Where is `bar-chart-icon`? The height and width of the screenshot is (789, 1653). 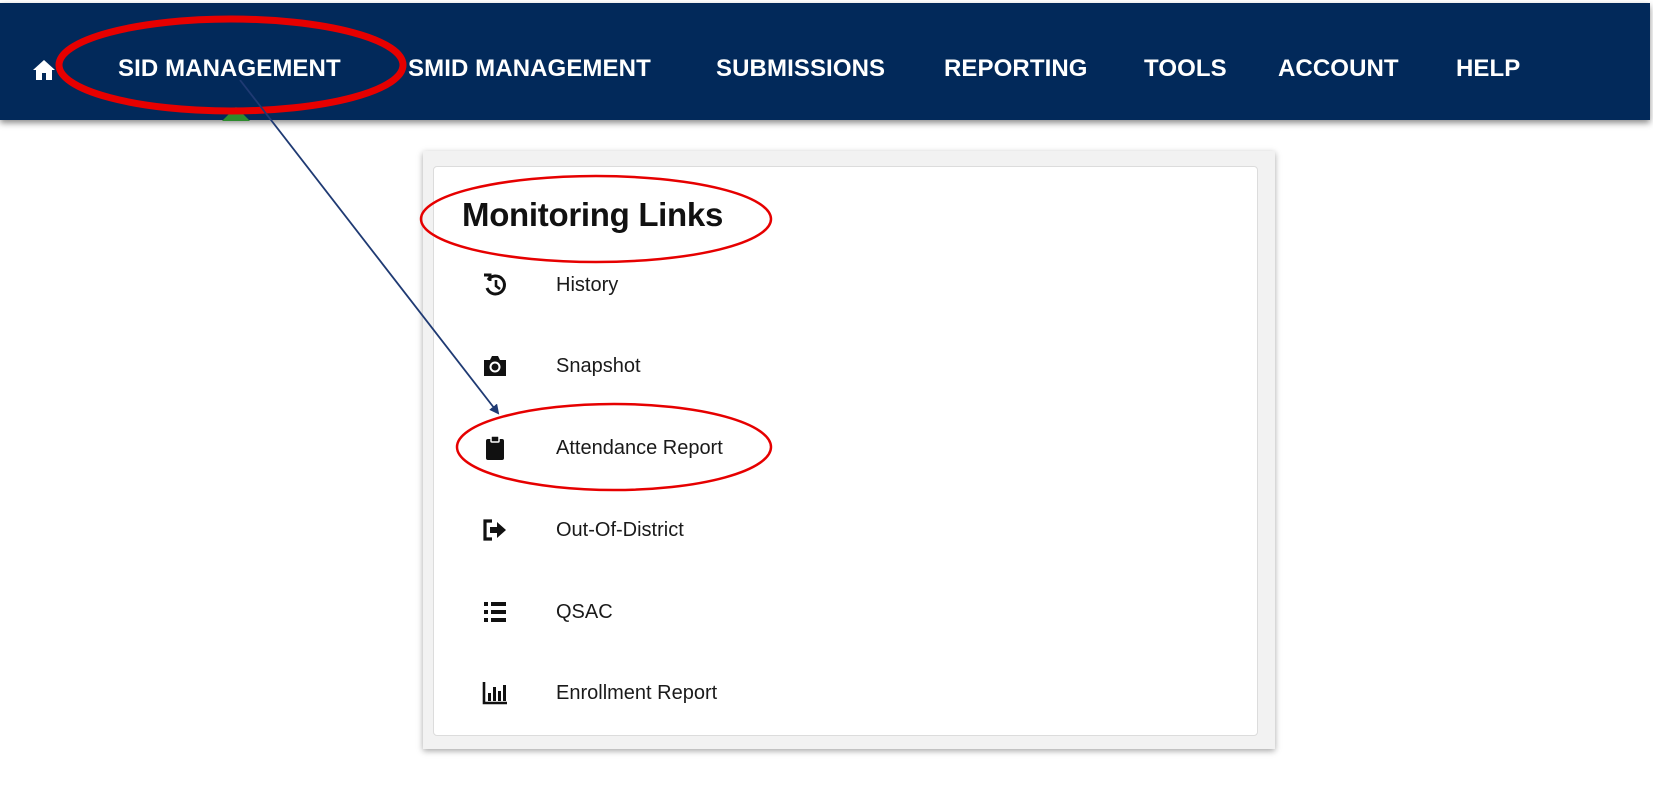 bar-chart-icon is located at coordinates (494, 693).